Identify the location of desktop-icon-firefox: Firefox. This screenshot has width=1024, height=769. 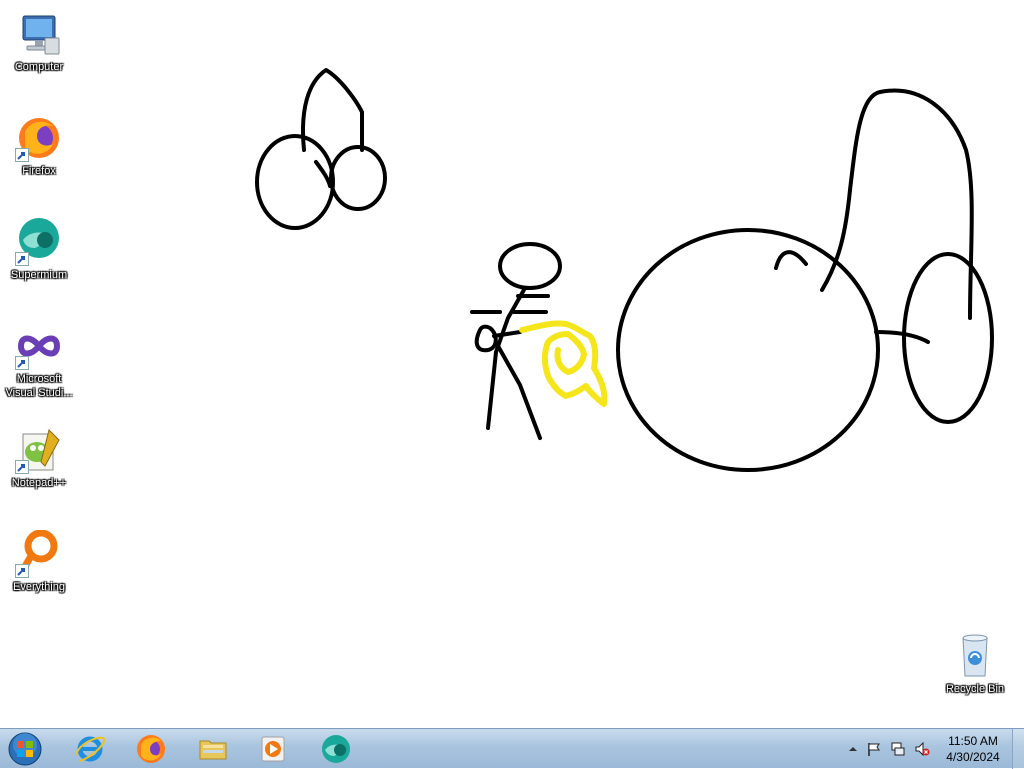
(39, 146).